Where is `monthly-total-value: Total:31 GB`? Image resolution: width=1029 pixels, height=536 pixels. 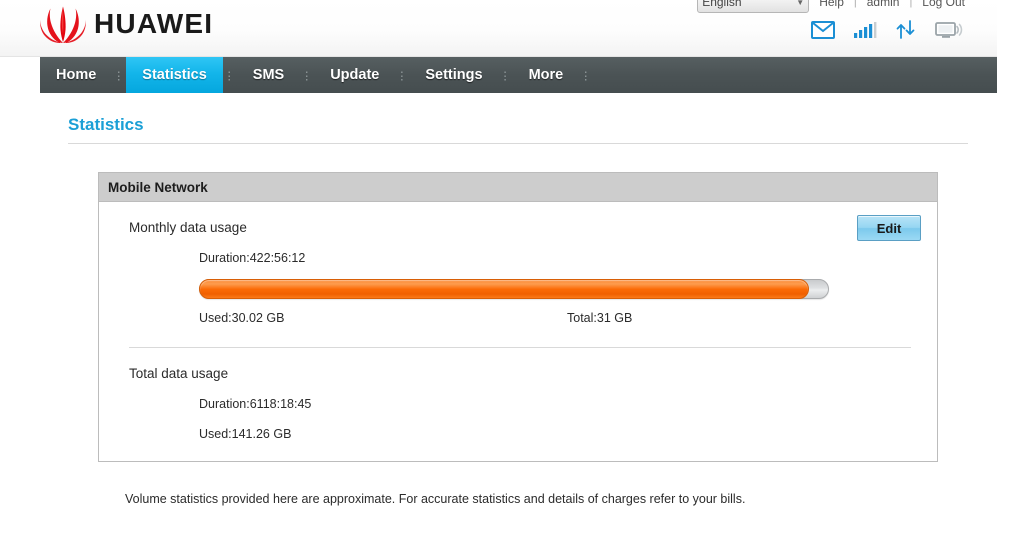 monthly-total-value: Total:31 GB is located at coordinates (600, 318).